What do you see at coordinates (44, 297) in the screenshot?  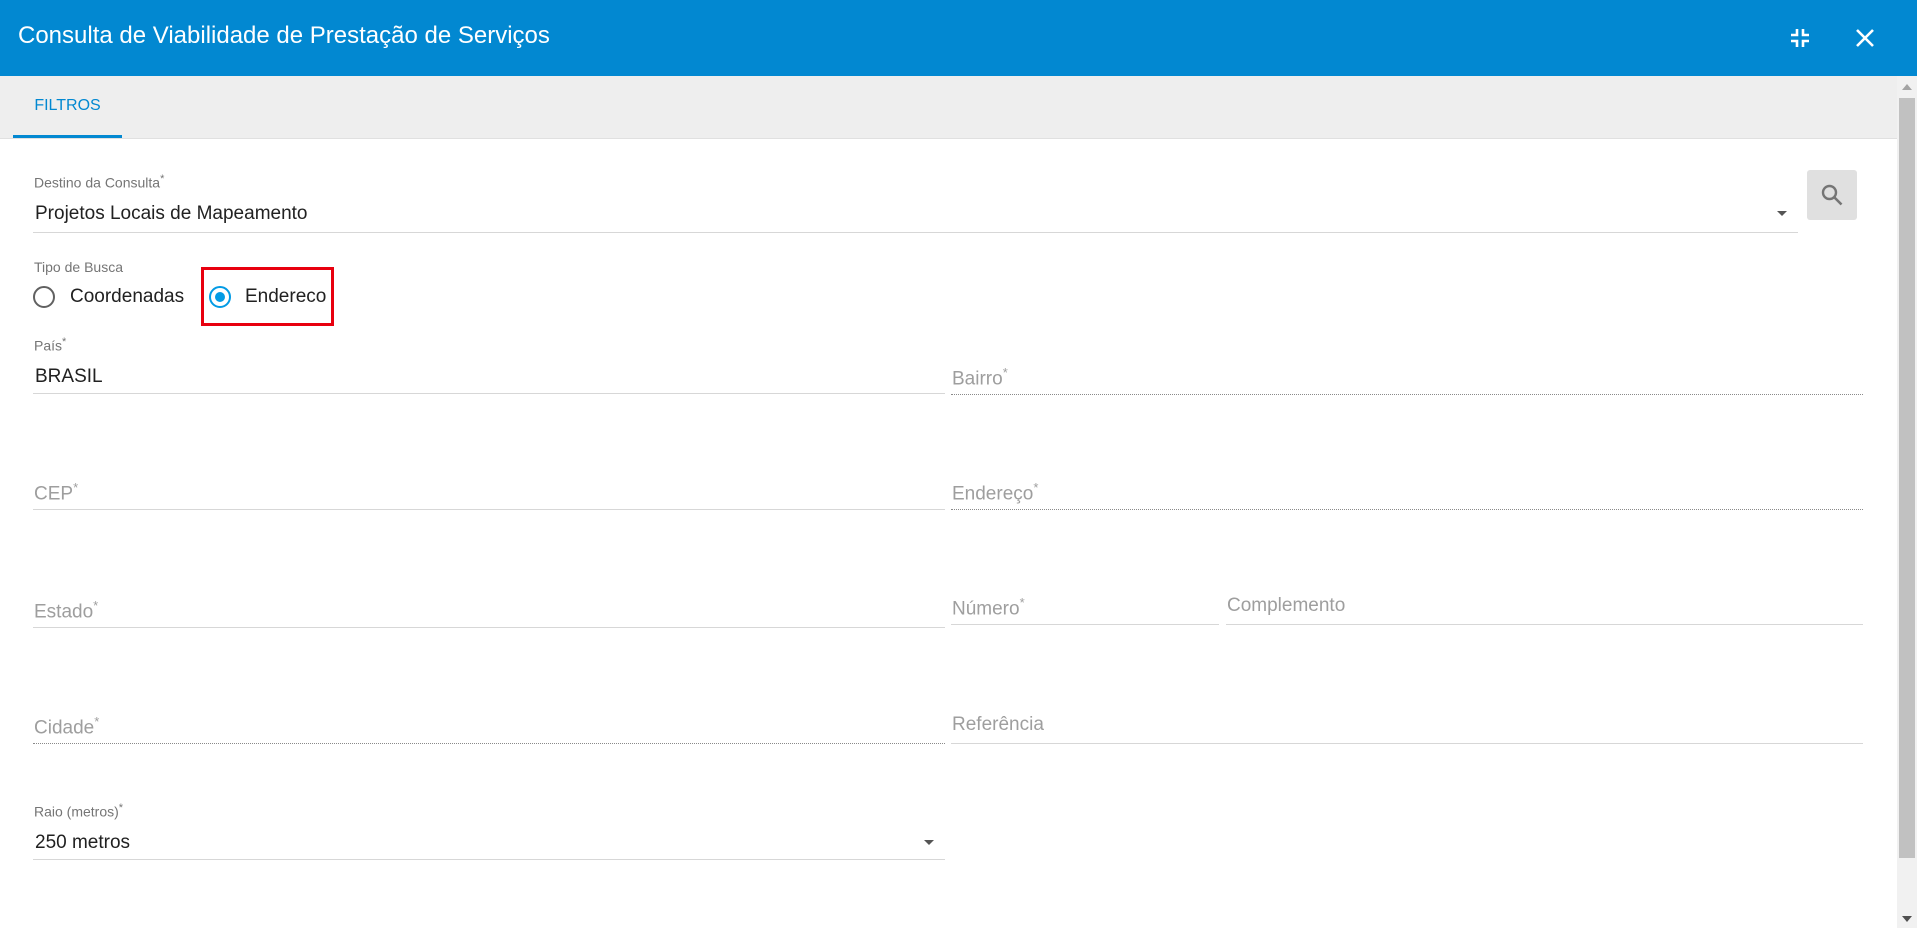 I see `radio-circle-coordenadas` at bounding box center [44, 297].